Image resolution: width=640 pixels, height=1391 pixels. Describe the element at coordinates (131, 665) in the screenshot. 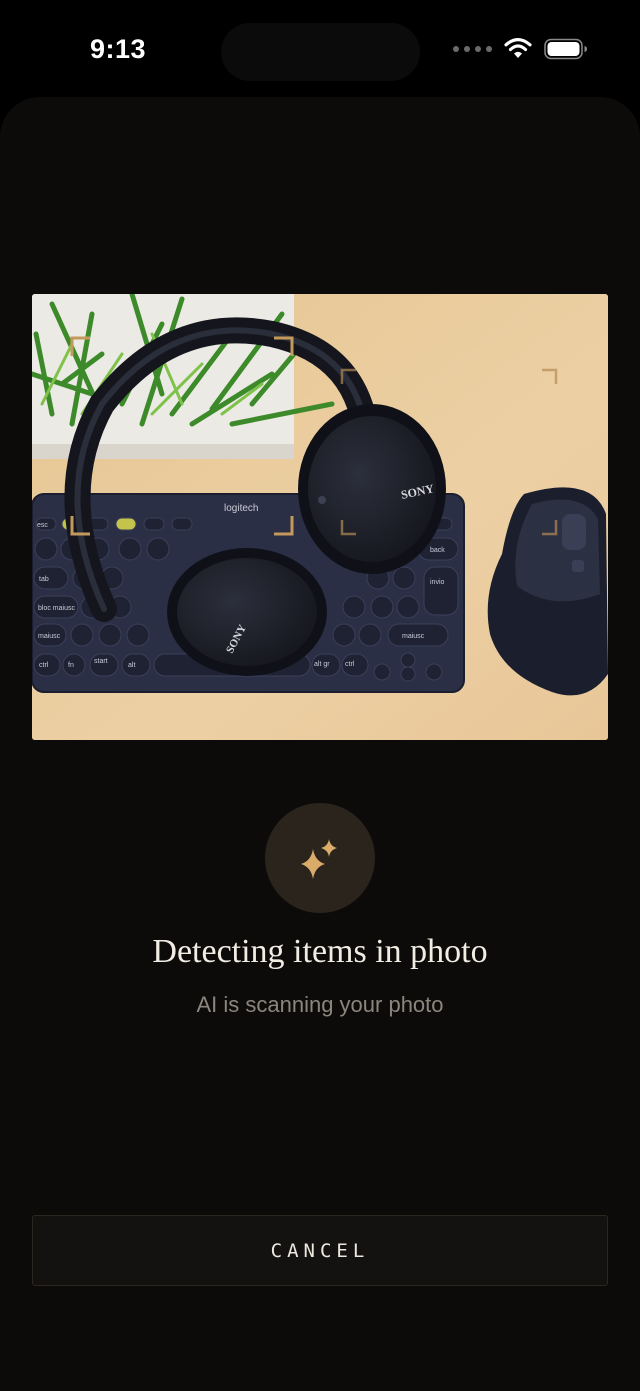

I see `svg-text: alt` at that location.